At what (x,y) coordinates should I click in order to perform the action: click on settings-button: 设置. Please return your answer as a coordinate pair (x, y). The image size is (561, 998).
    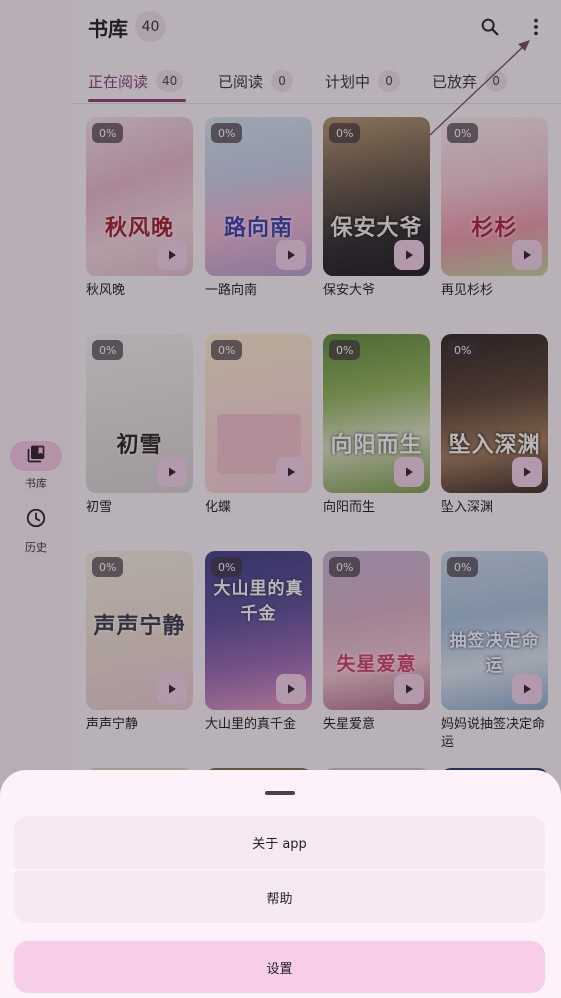
    Looking at the image, I should click on (279, 967).